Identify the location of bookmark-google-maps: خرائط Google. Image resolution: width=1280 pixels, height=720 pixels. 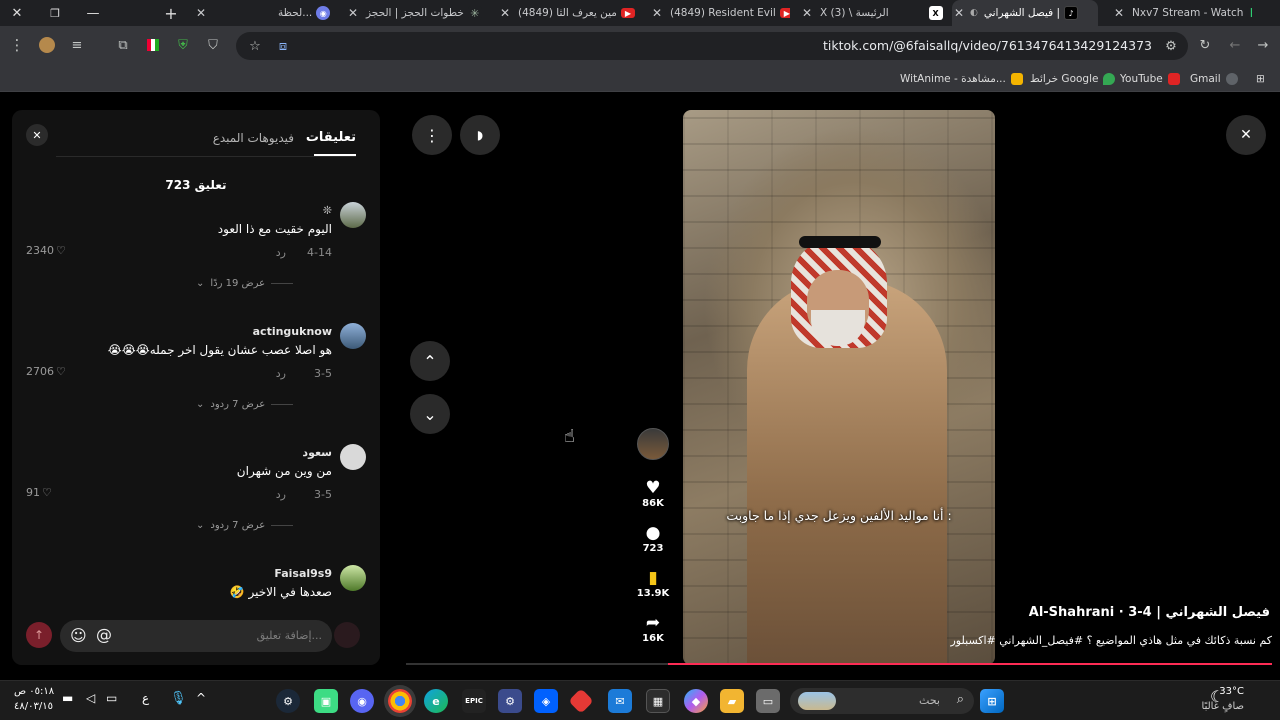
(1073, 79).